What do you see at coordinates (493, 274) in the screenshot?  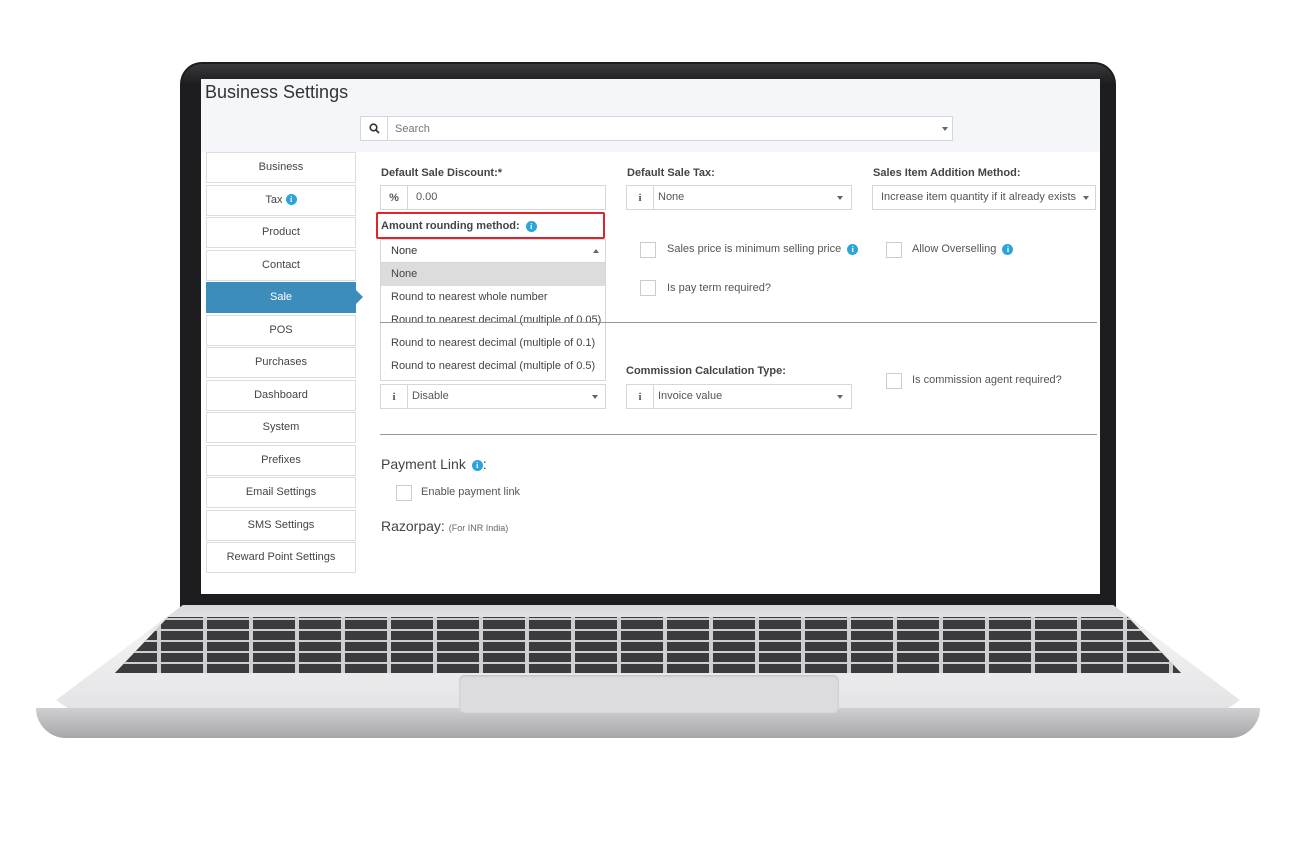 I see `dropdown-option: None` at bounding box center [493, 274].